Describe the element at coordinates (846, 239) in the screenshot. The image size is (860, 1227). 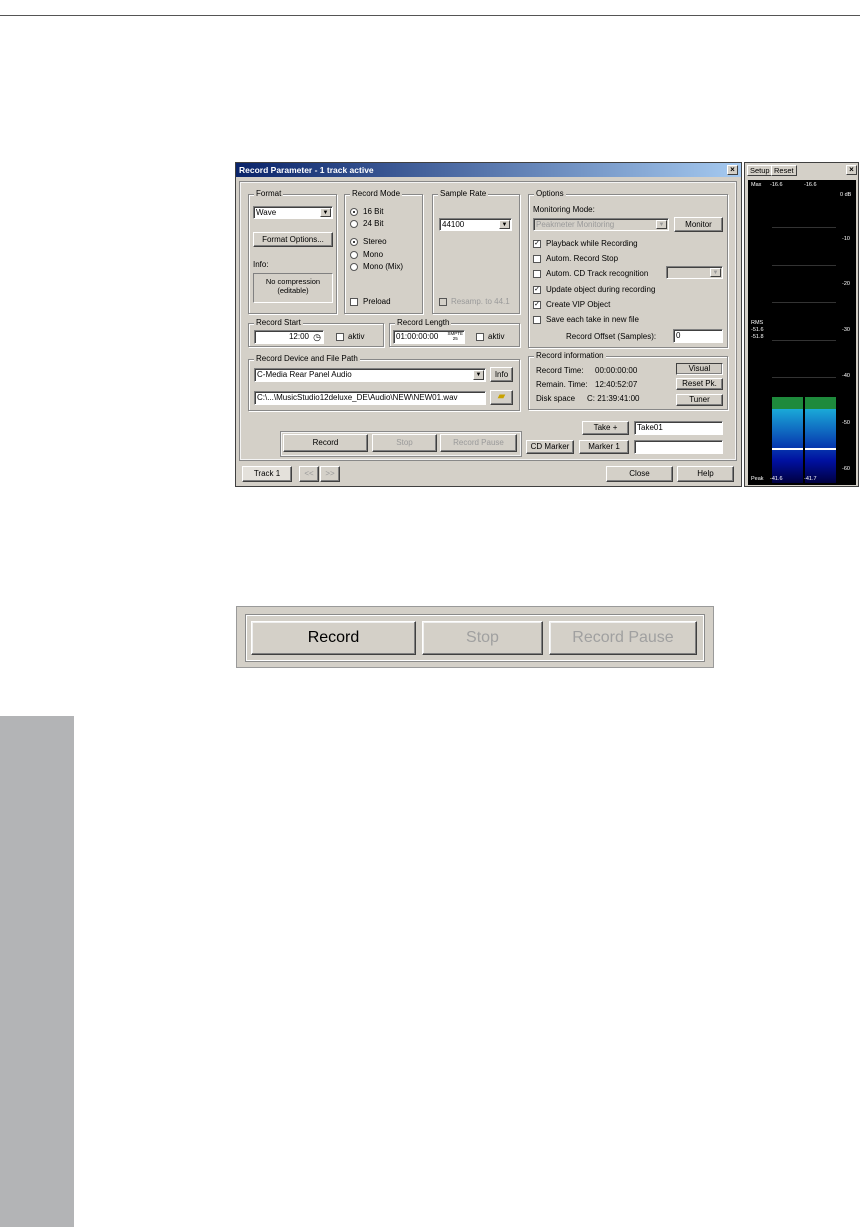
I see `scale-10: -10` at that location.